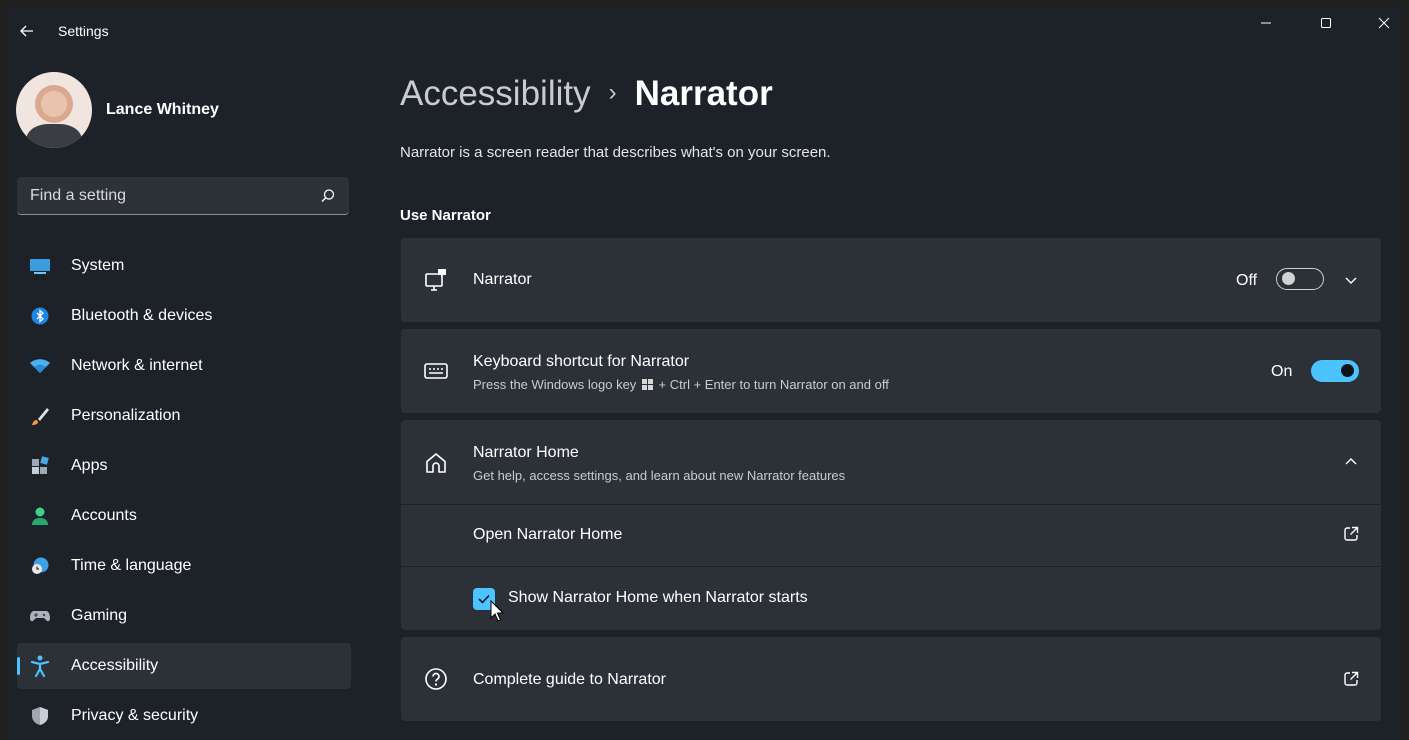 This screenshot has width=1409, height=740. Describe the element at coordinates (569, 679) in the screenshot. I see `complete-guide-title: Complete guide to Narrator` at that location.